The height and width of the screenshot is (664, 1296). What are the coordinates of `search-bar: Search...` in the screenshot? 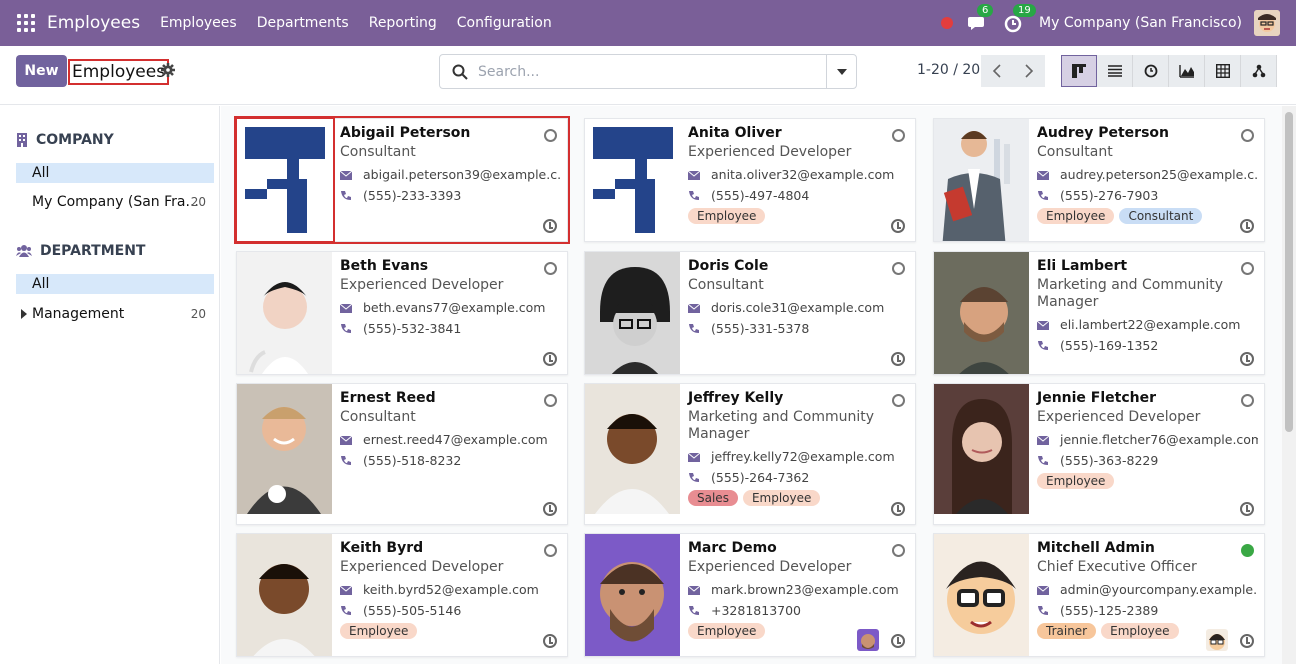 It's located at (648, 71).